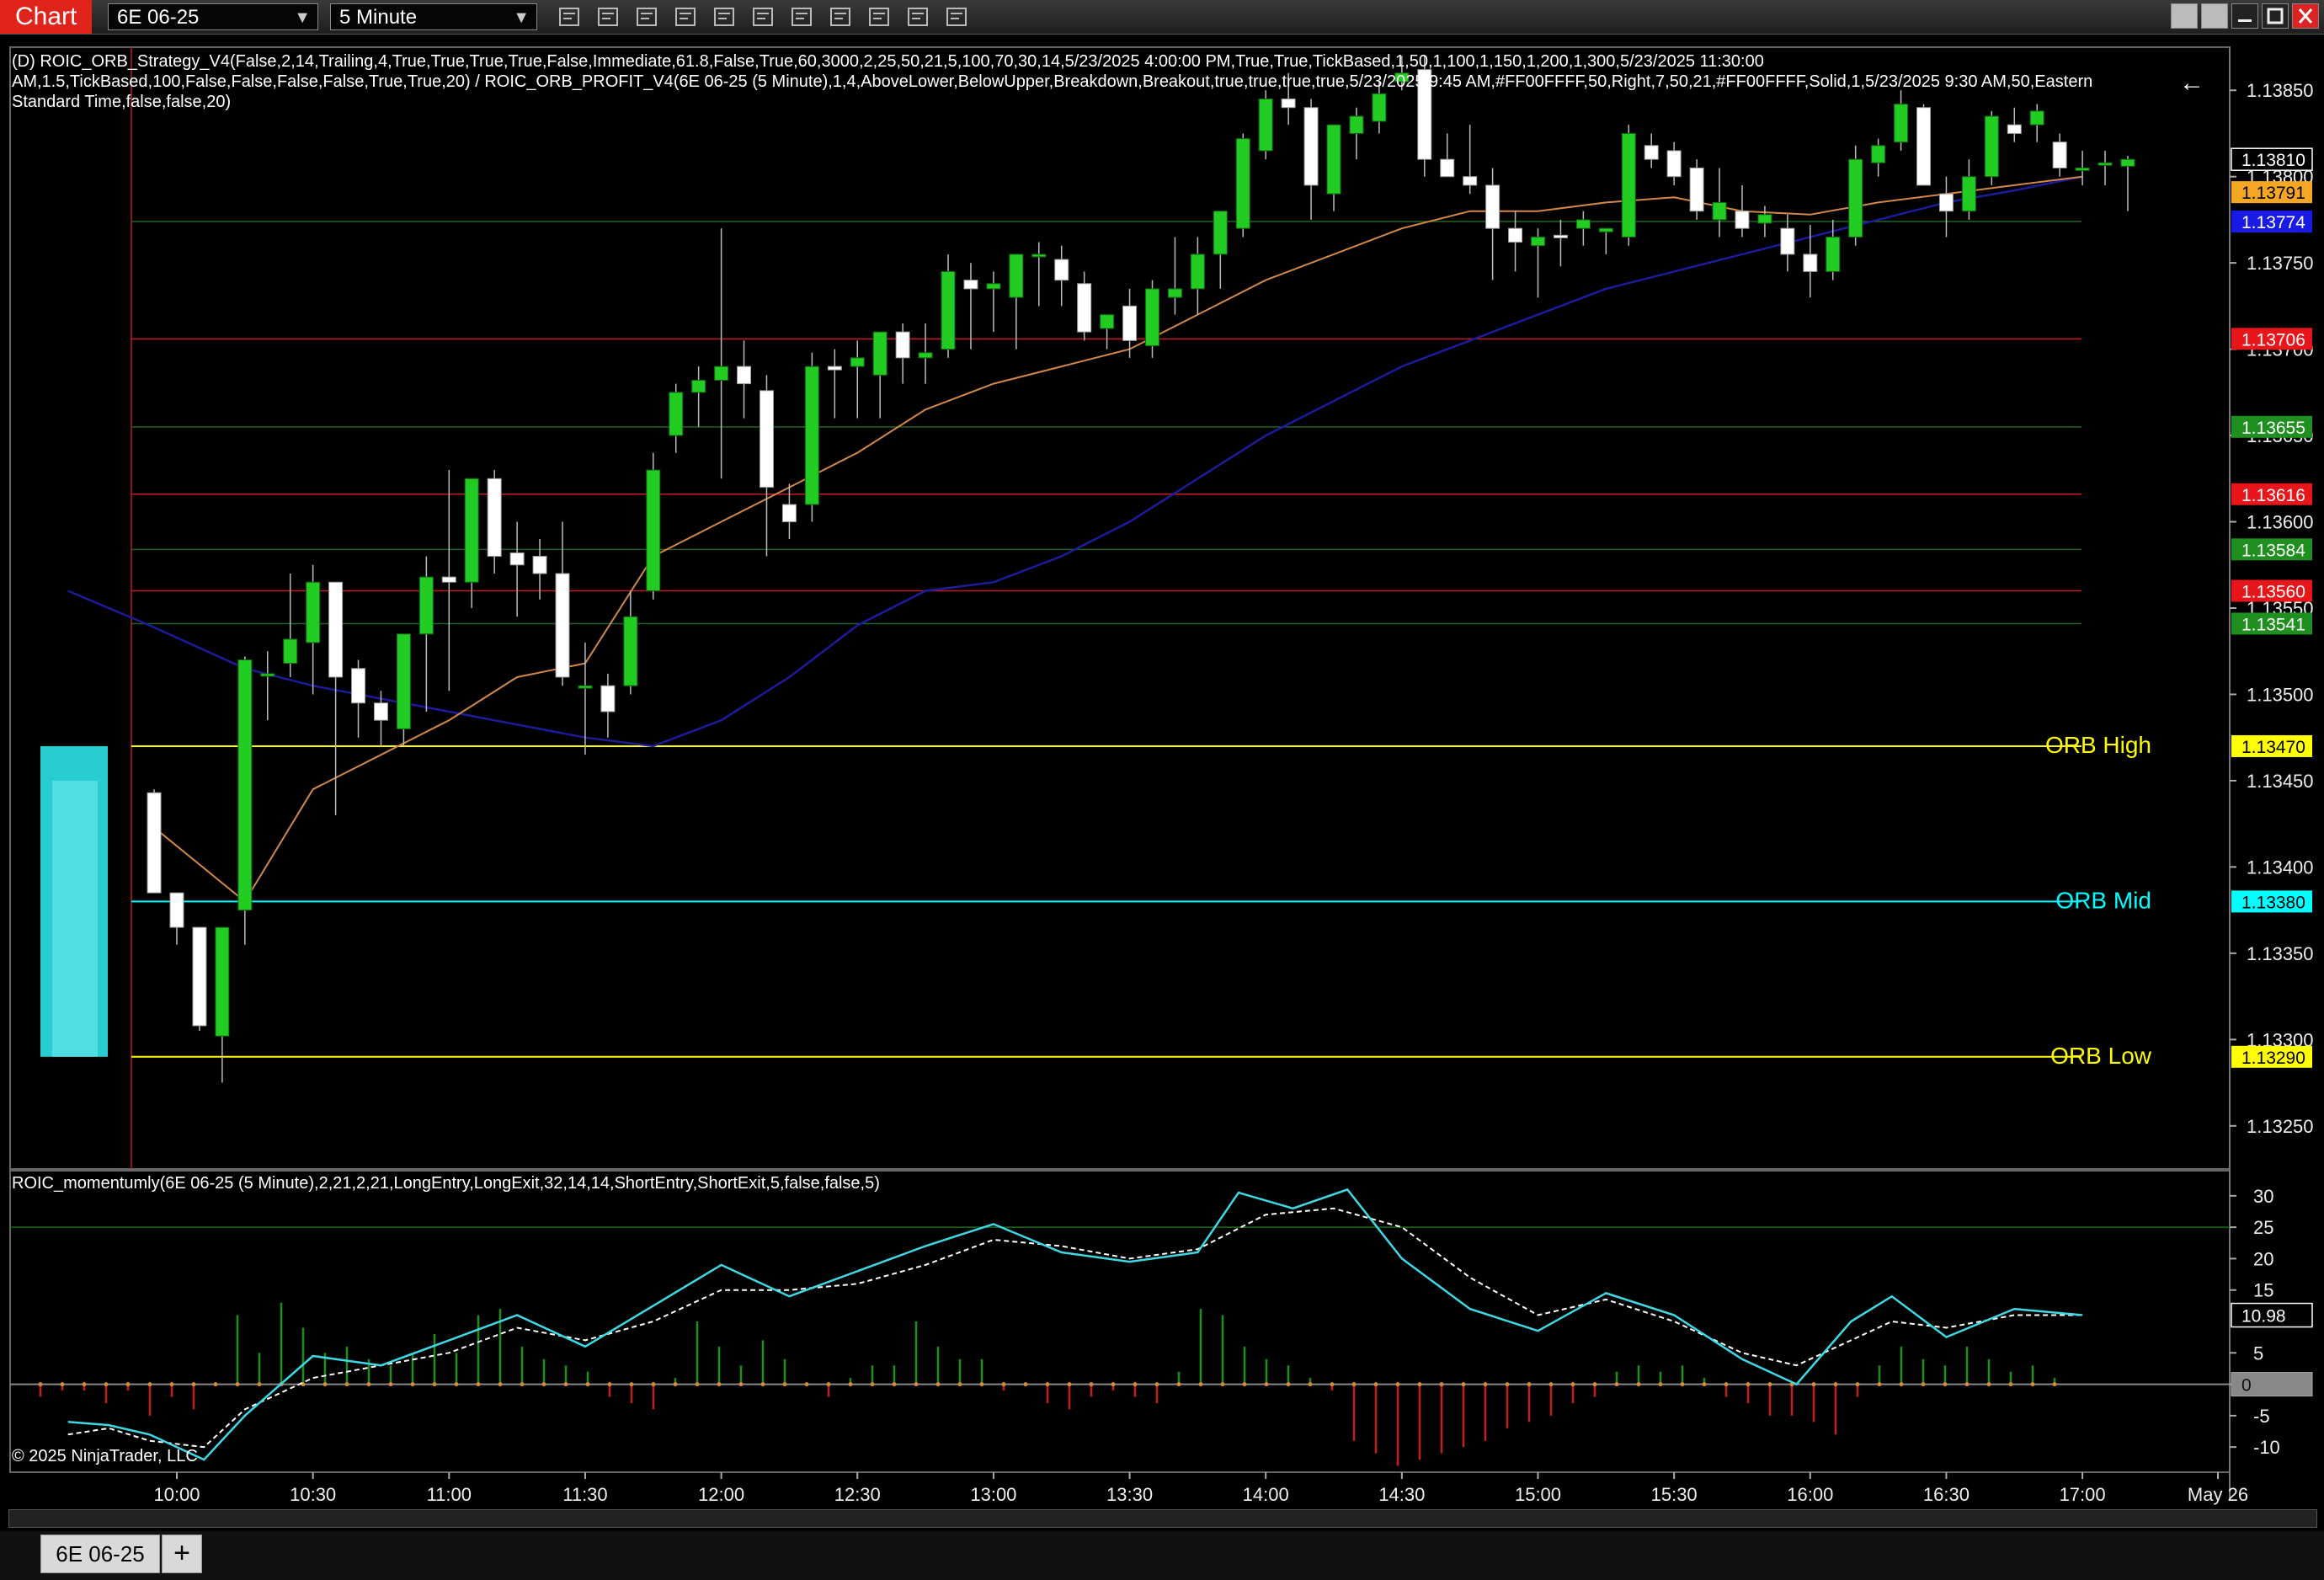 Image resolution: width=2324 pixels, height=1580 pixels. I want to click on price-marker-label: 1.13774, so click(2273, 222).